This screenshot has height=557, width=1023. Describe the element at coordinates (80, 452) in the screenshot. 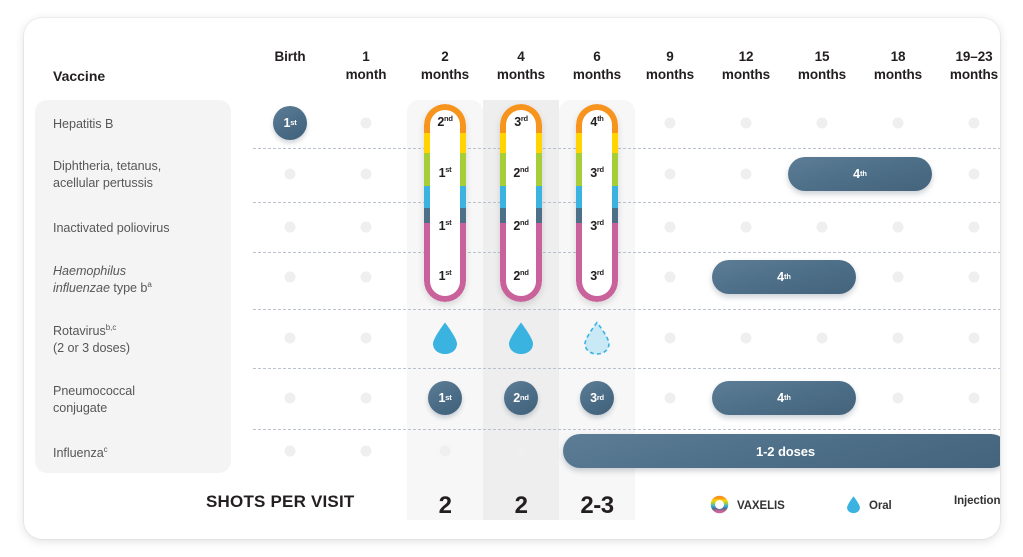

I see `vaccine-row-label: Influenzac` at that location.